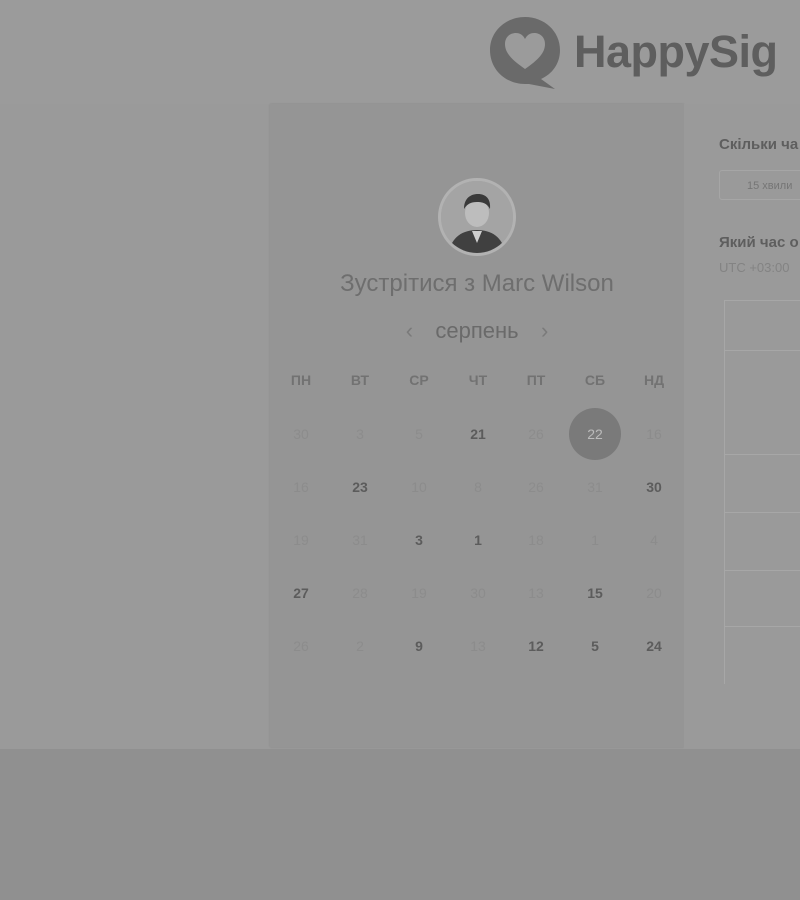 This screenshot has width=800, height=900. I want to click on timezone-label: UTC +03:00, so click(754, 267).